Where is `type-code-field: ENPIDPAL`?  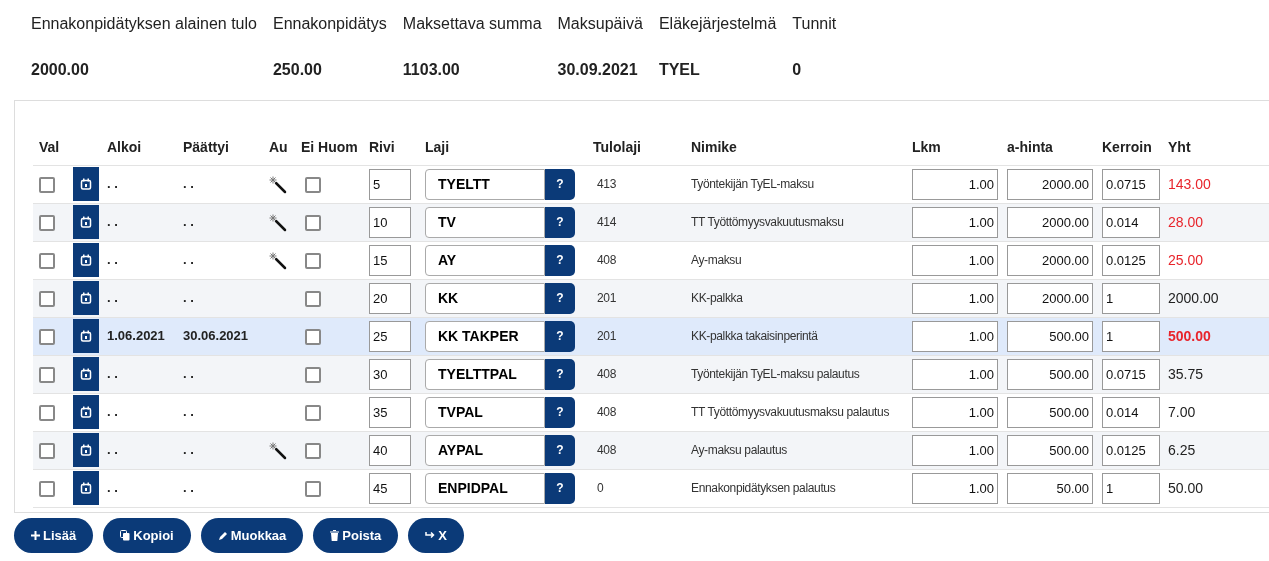
type-code-field: ENPIDPAL is located at coordinates (485, 488).